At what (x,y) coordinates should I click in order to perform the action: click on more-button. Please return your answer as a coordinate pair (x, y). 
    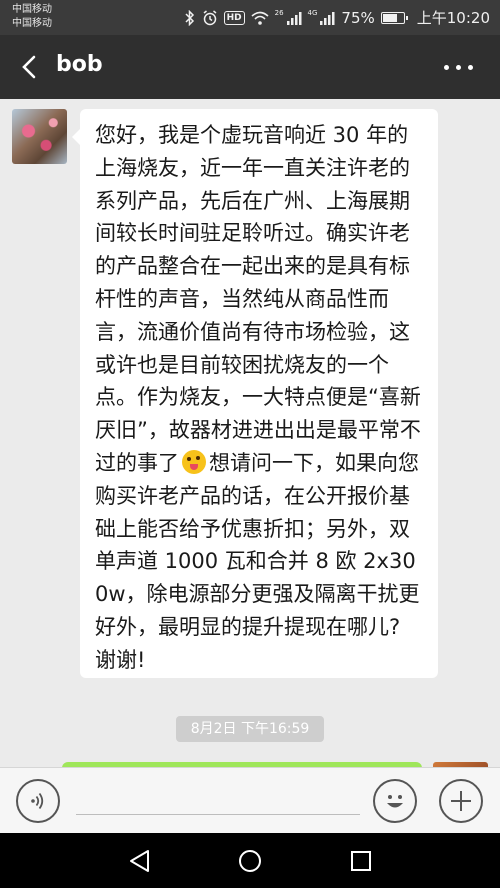
    Looking at the image, I should click on (460, 67).